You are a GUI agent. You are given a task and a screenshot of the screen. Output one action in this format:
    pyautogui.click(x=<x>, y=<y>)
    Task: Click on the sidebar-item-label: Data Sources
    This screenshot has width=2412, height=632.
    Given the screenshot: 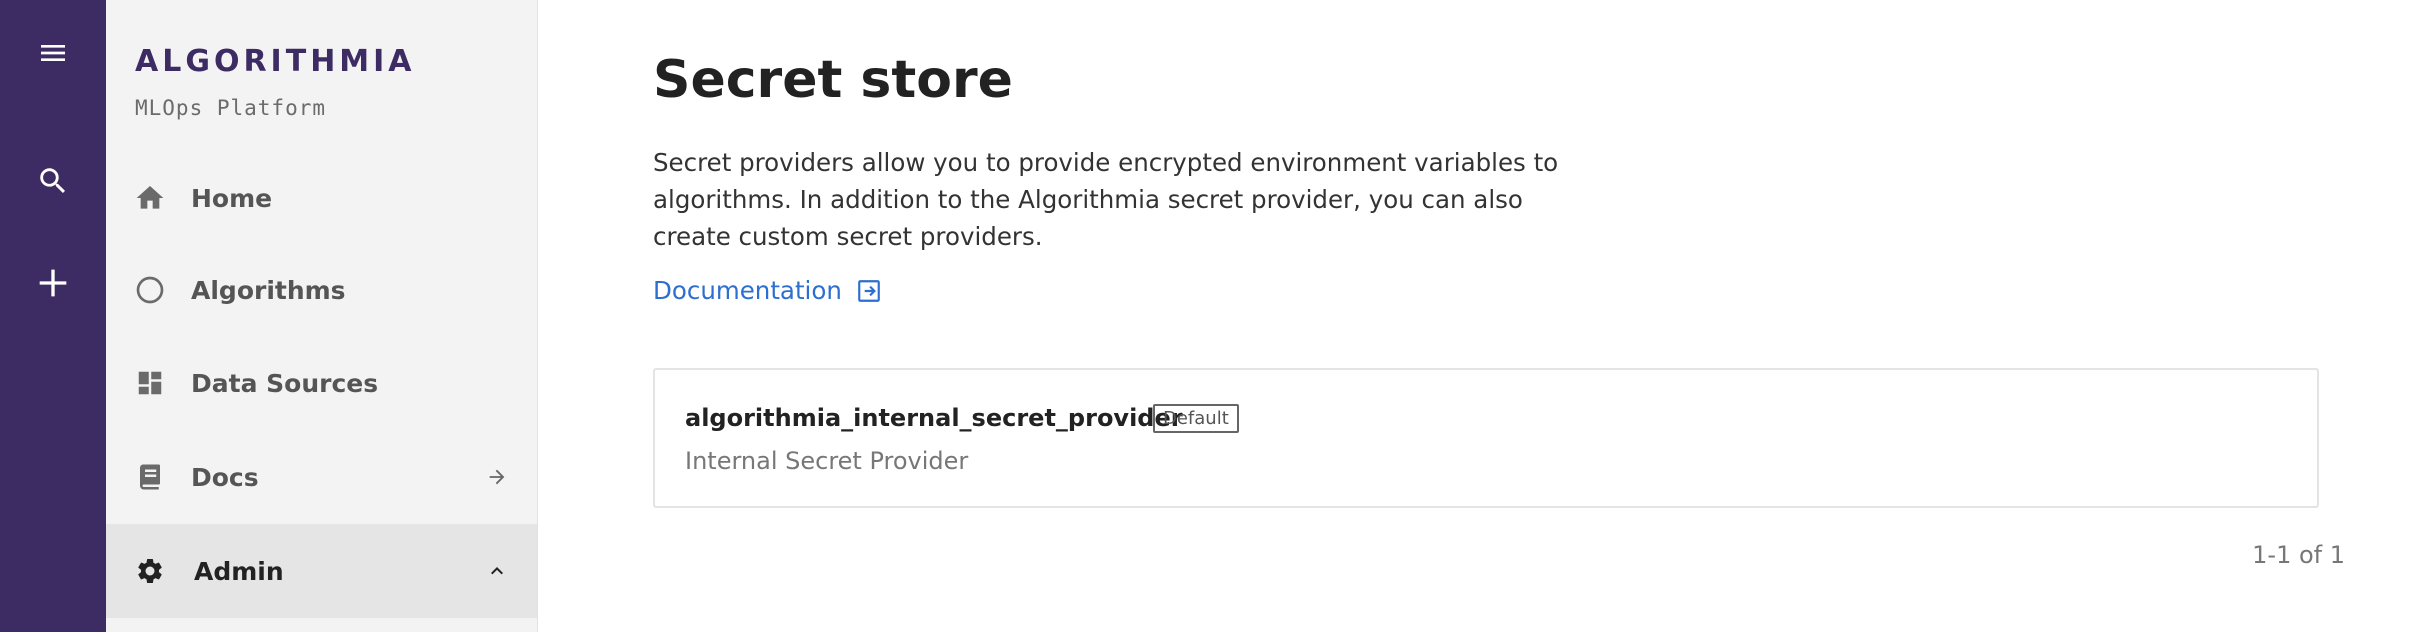 What is the action you would take?
    pyautogui.click(x=285, y=383)
    